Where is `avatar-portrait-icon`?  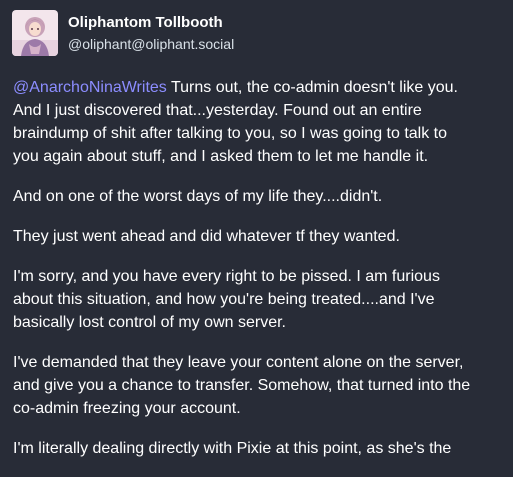
avatar-portrait-icon is located at coordinates (35, 33).